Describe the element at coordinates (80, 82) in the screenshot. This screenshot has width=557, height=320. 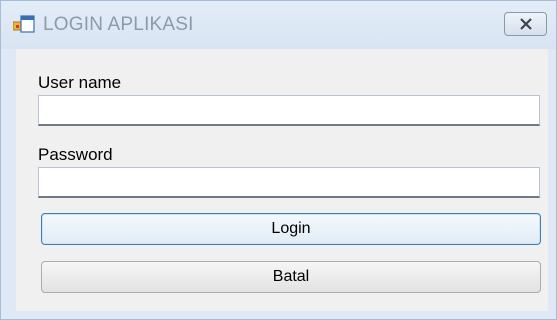
I see `username-label: User name` at that location.